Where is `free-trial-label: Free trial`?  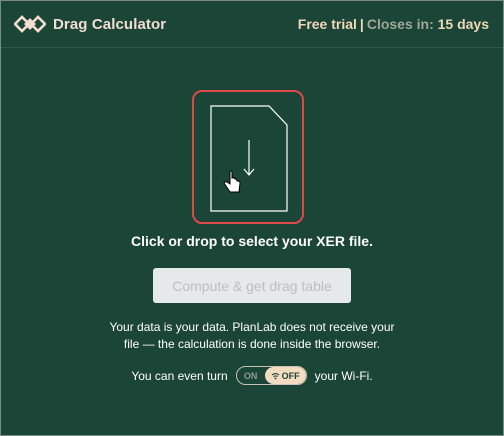 free-trial-label: Free trial is located at coordinates (327, 24).